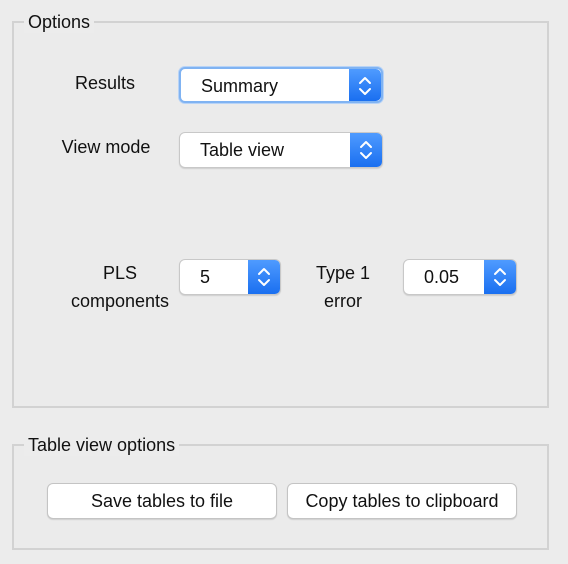 The height and width of the screenshot is (564, 568). Describe the element at coordinates (59, 22) in the screenshot. I see `options-panel-title: Options` at that location.